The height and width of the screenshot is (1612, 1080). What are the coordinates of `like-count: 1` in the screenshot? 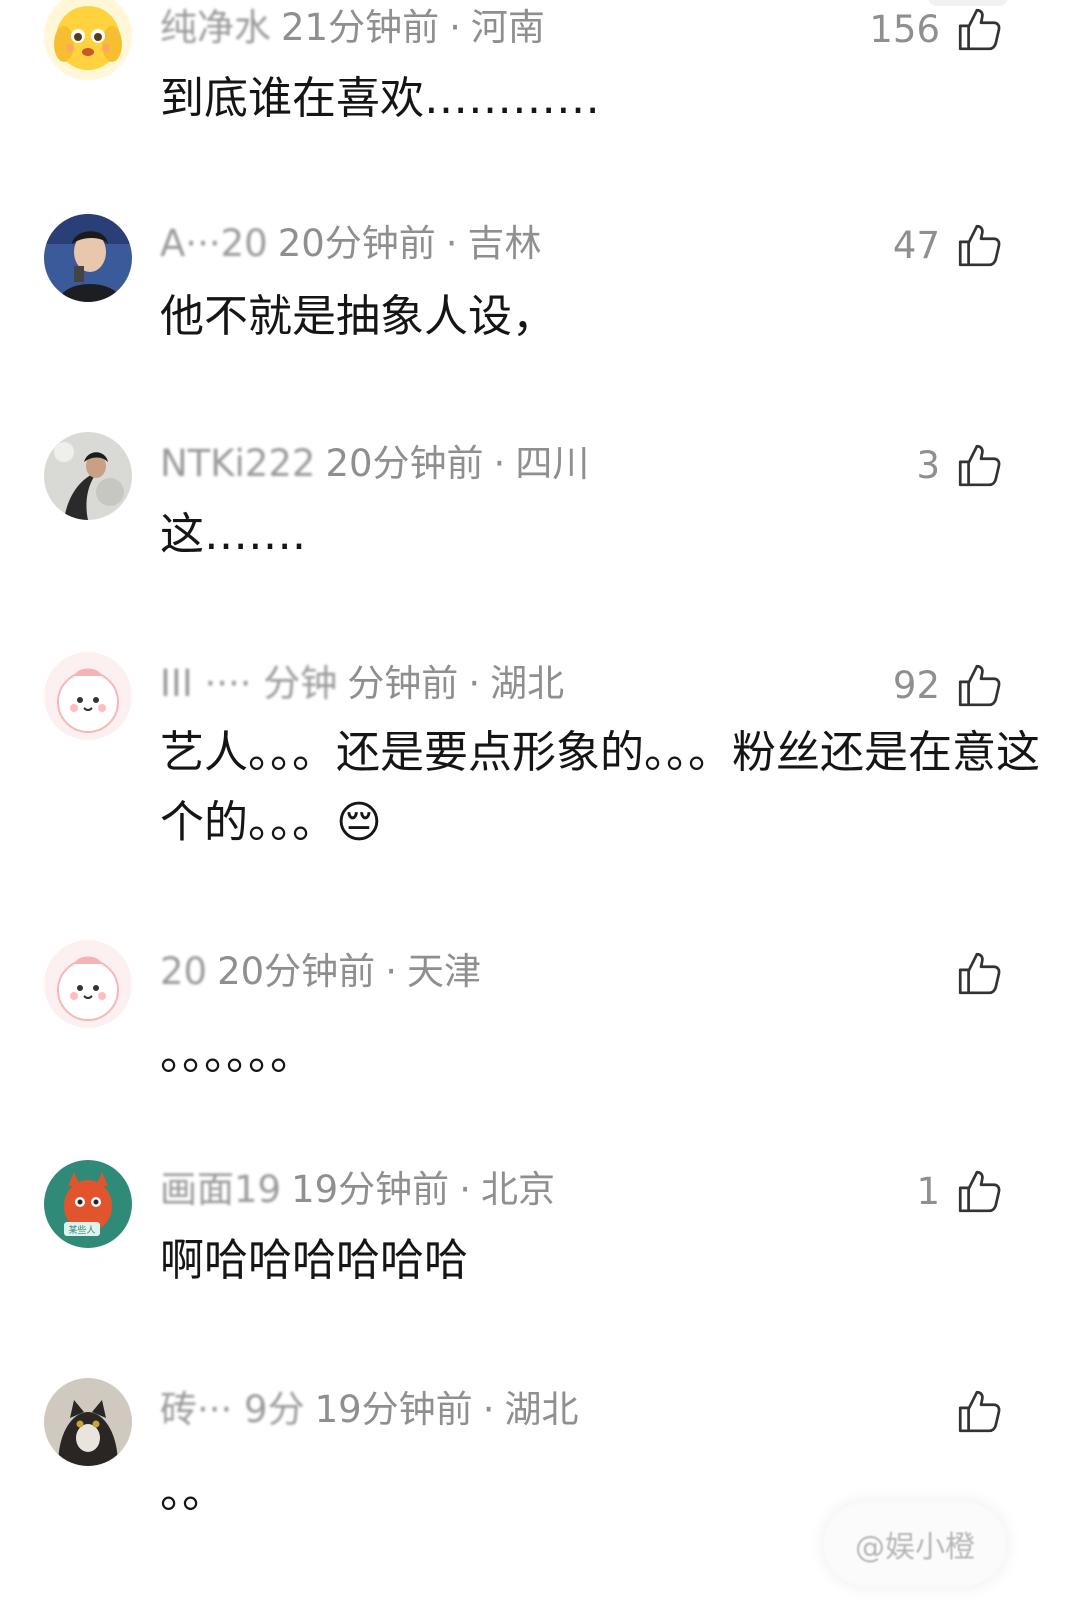 It's located at (928, 1191).